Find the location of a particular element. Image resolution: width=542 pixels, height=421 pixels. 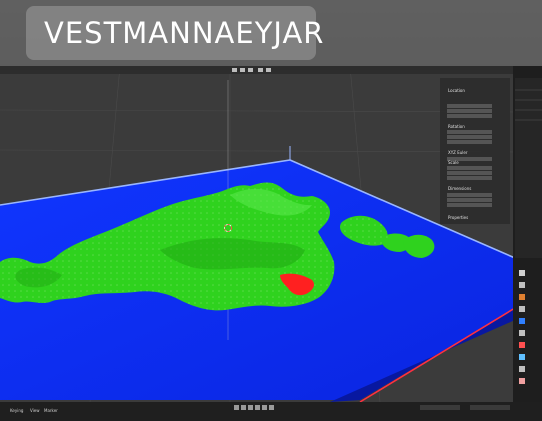

n-panel-rotation-label: Rotation is located at coordinates (456, 126).